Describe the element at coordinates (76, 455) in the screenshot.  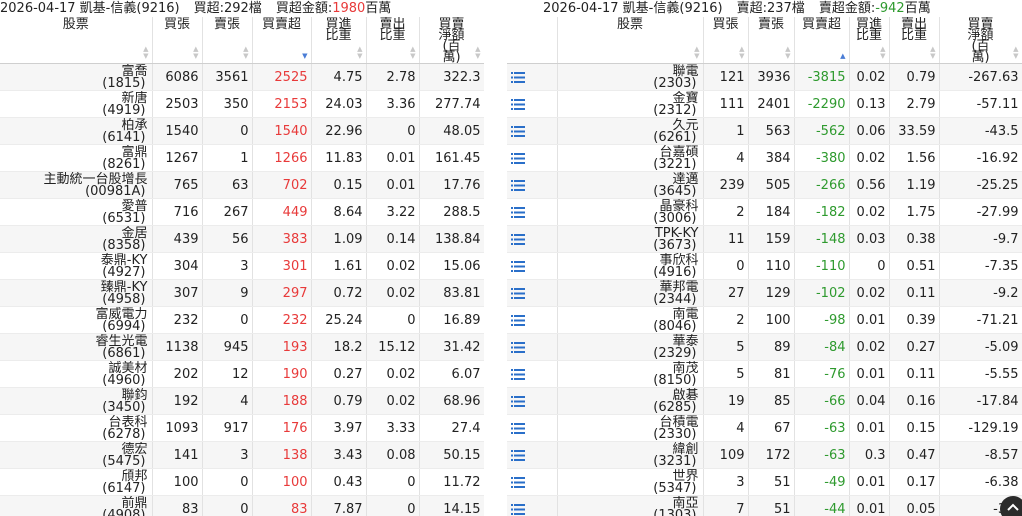
I see `stock-name-cell: 德宏 (5475)` at that location.